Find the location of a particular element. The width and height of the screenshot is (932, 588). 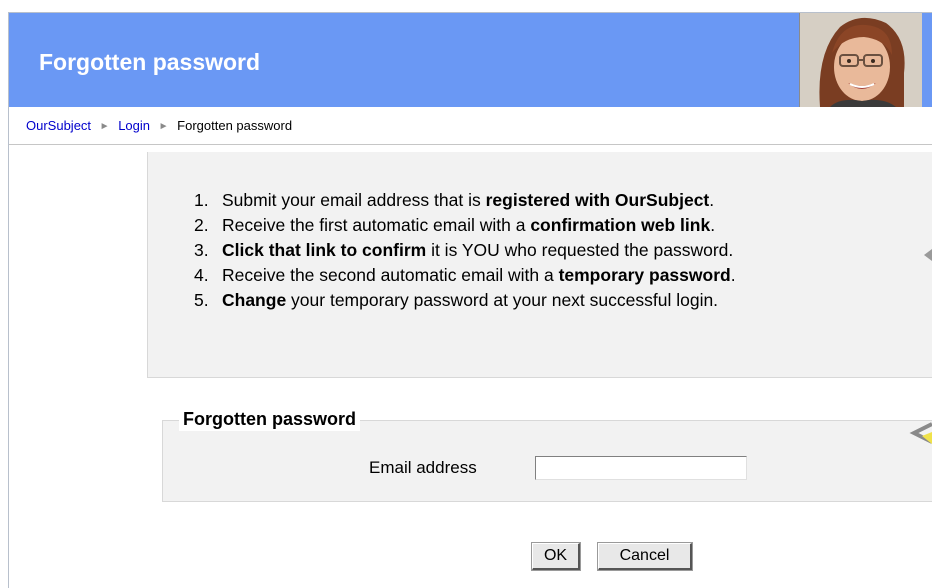

instruction-number: 1. is located at coordinates (201, 200).